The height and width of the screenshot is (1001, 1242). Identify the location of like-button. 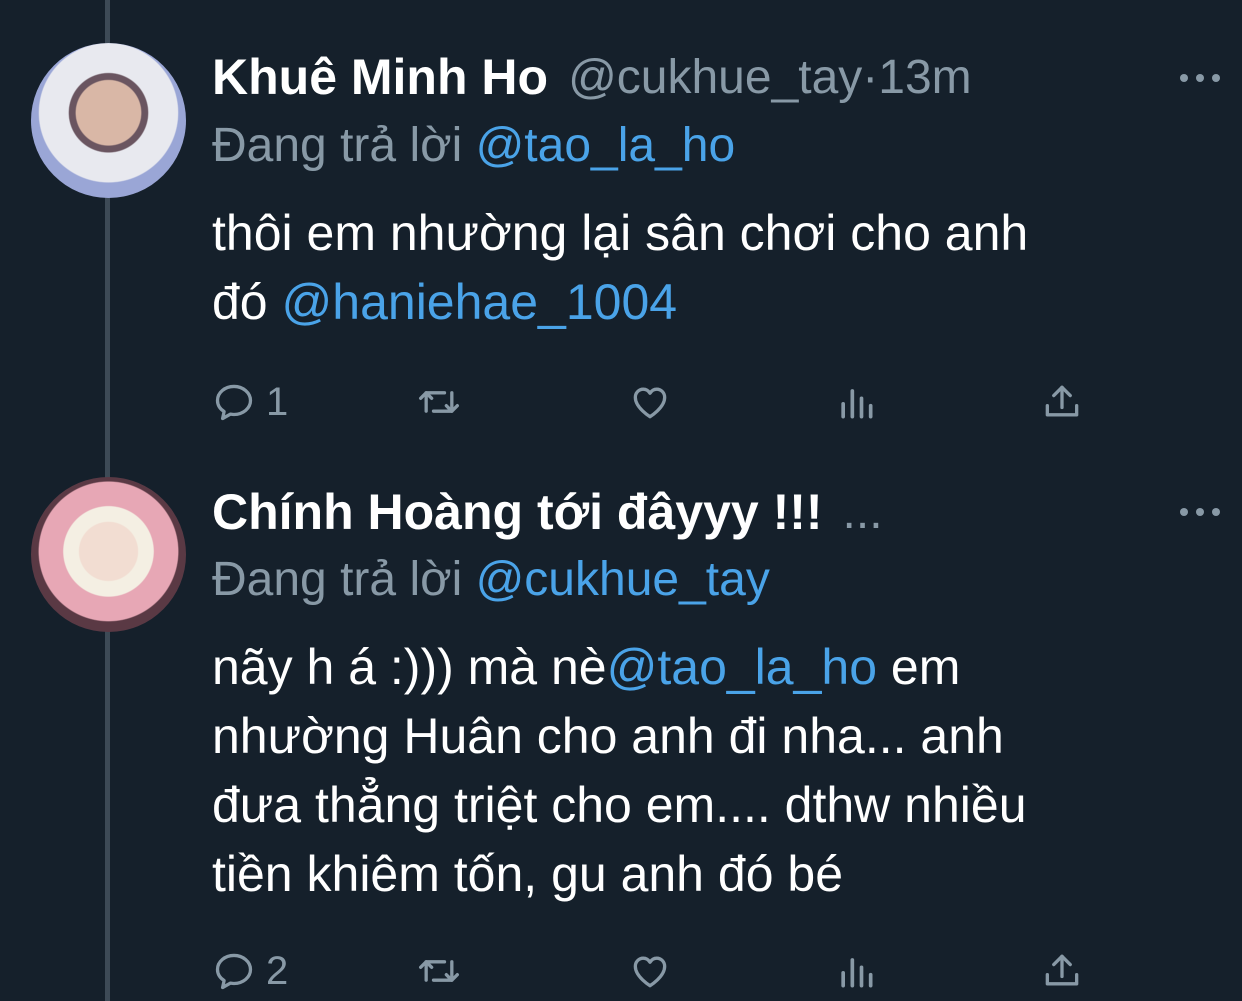
(650, 971).